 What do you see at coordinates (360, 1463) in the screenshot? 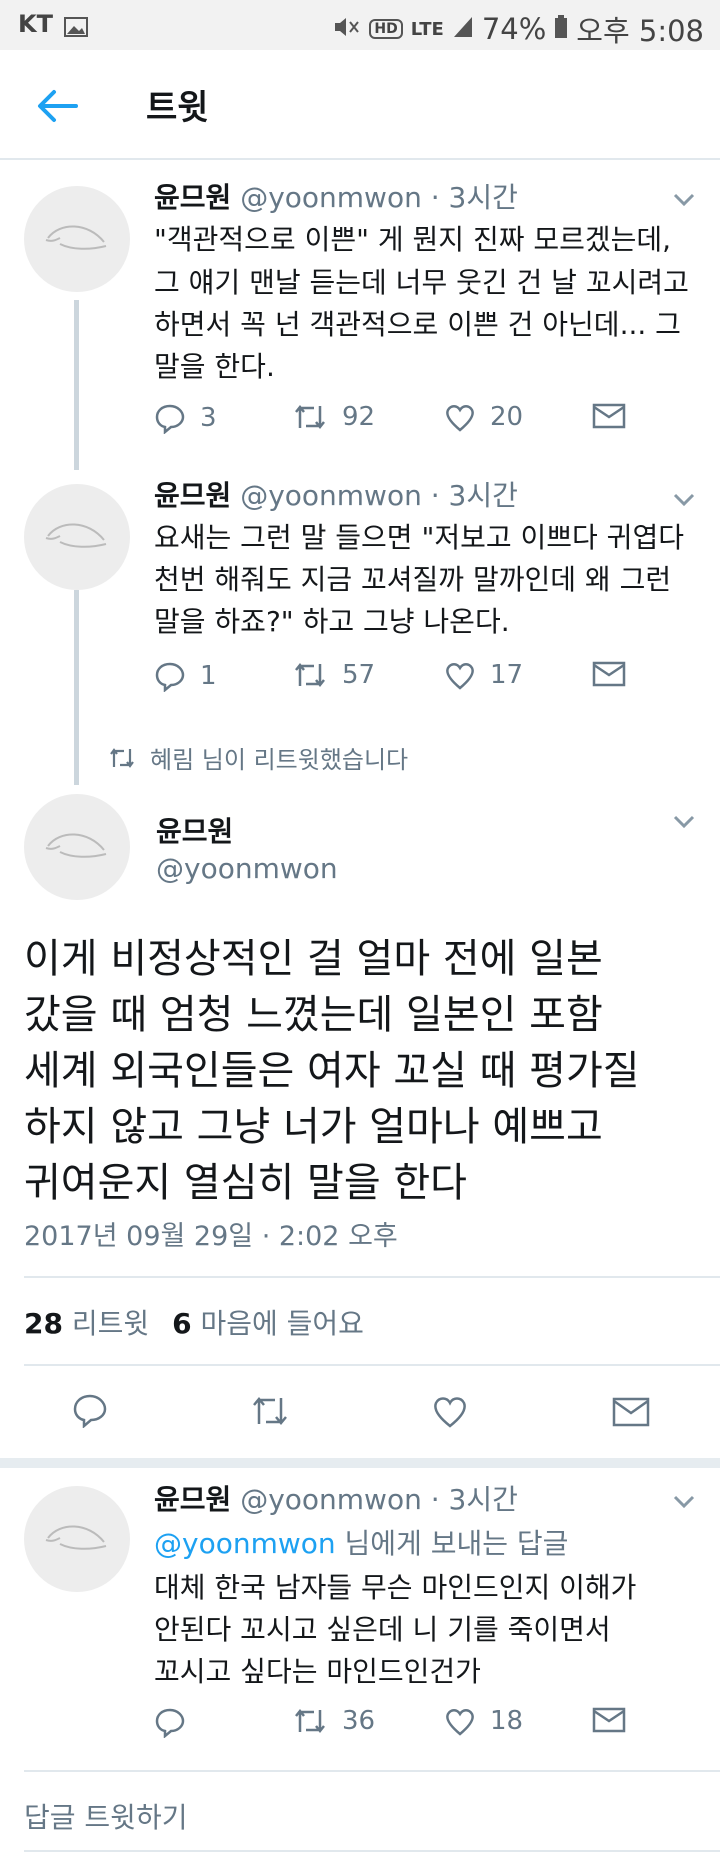
I see `section-divider` at bounding box center [360, 1463].